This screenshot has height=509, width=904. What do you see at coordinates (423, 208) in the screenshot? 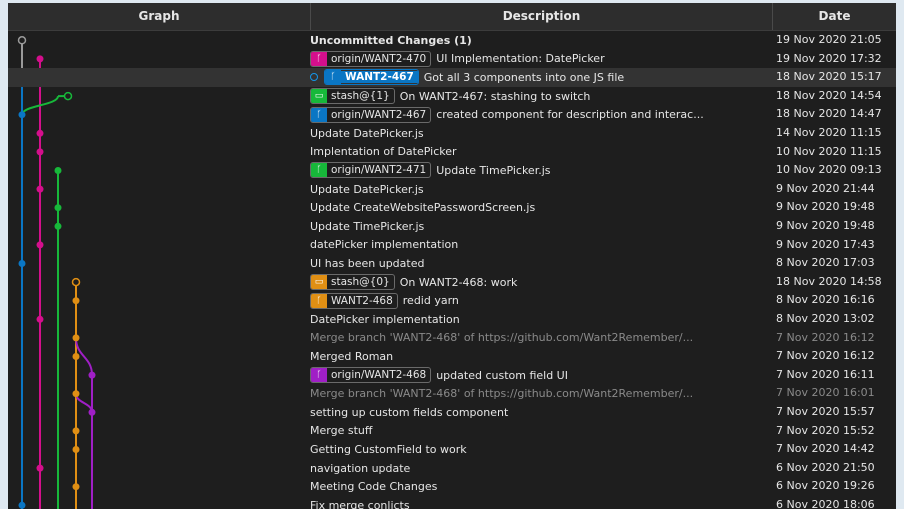
I see `commit-message: Update CreateWebsitePasswordScreen.js` at bounding box center [423, 208].